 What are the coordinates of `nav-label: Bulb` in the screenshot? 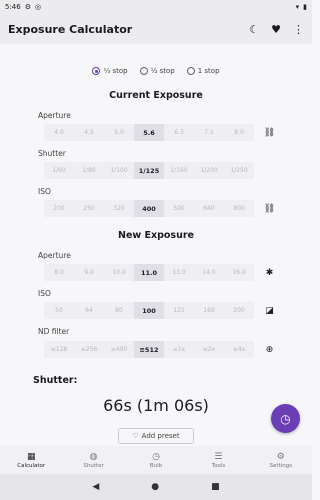 It's located at (156, 465).